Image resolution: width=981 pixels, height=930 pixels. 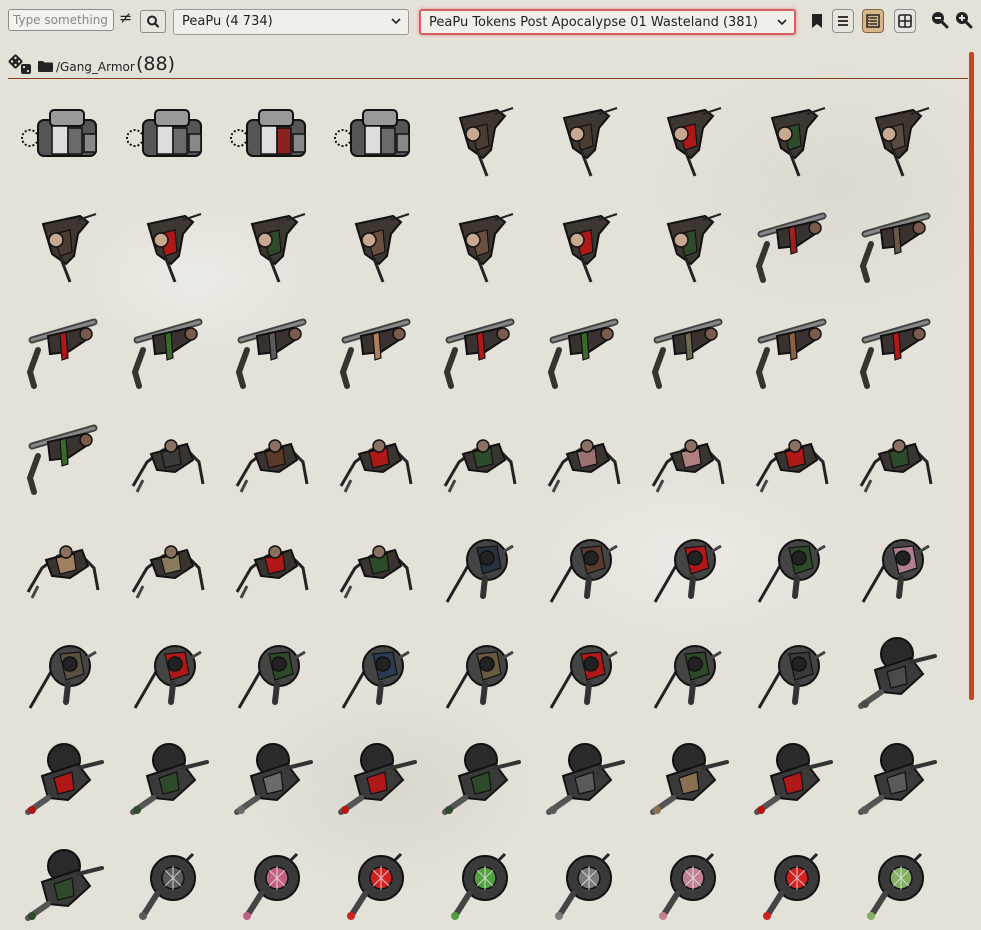 I want to click on zoom-in-button, so click(x=964, y=21).